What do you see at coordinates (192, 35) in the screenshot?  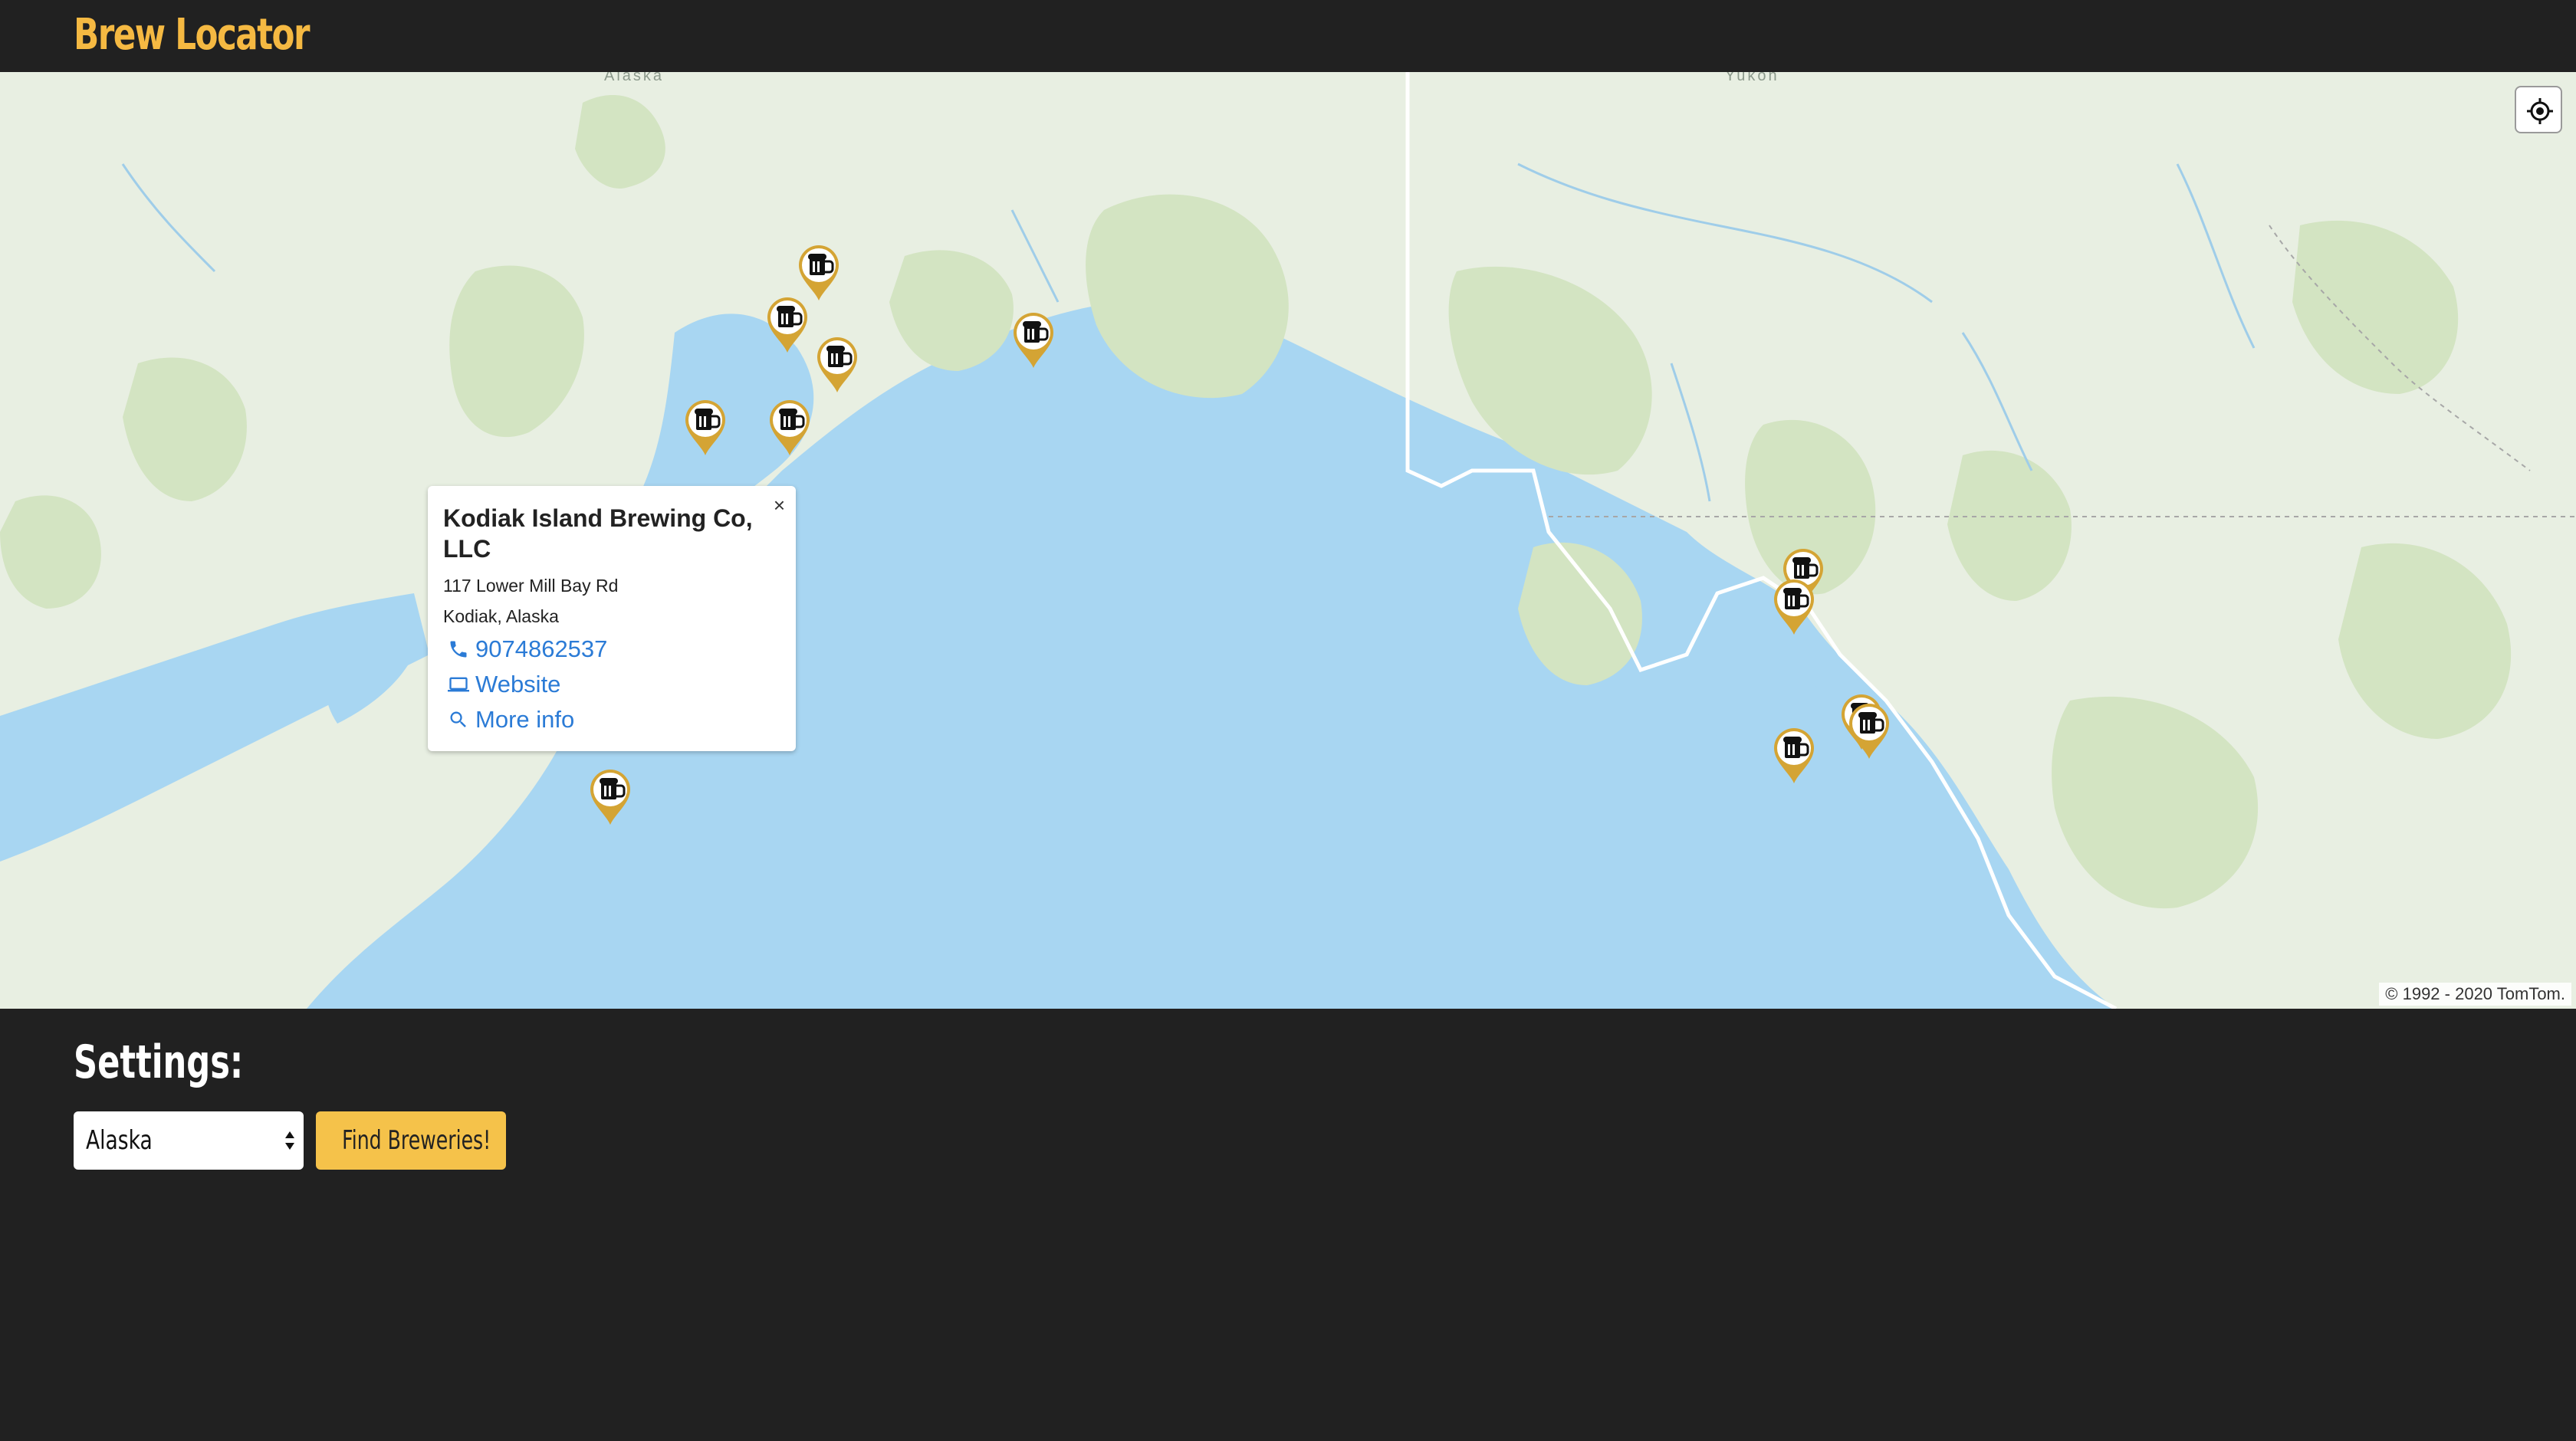 I see `app-title: Brew Locator` at bounding box center [192, 35].